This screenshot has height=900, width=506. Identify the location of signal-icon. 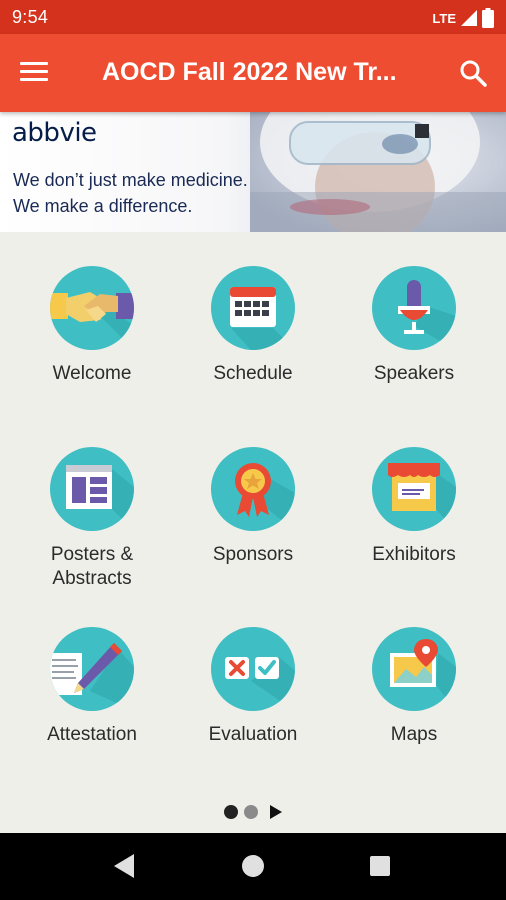
(469, 18).